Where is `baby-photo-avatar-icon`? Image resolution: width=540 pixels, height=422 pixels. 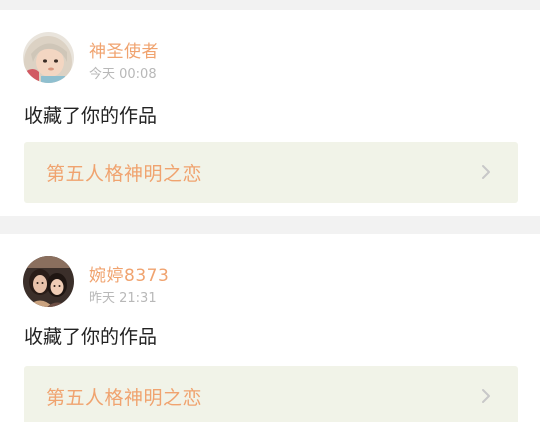 baby-photo-avatar-icon is located at coordinates (48, 57).